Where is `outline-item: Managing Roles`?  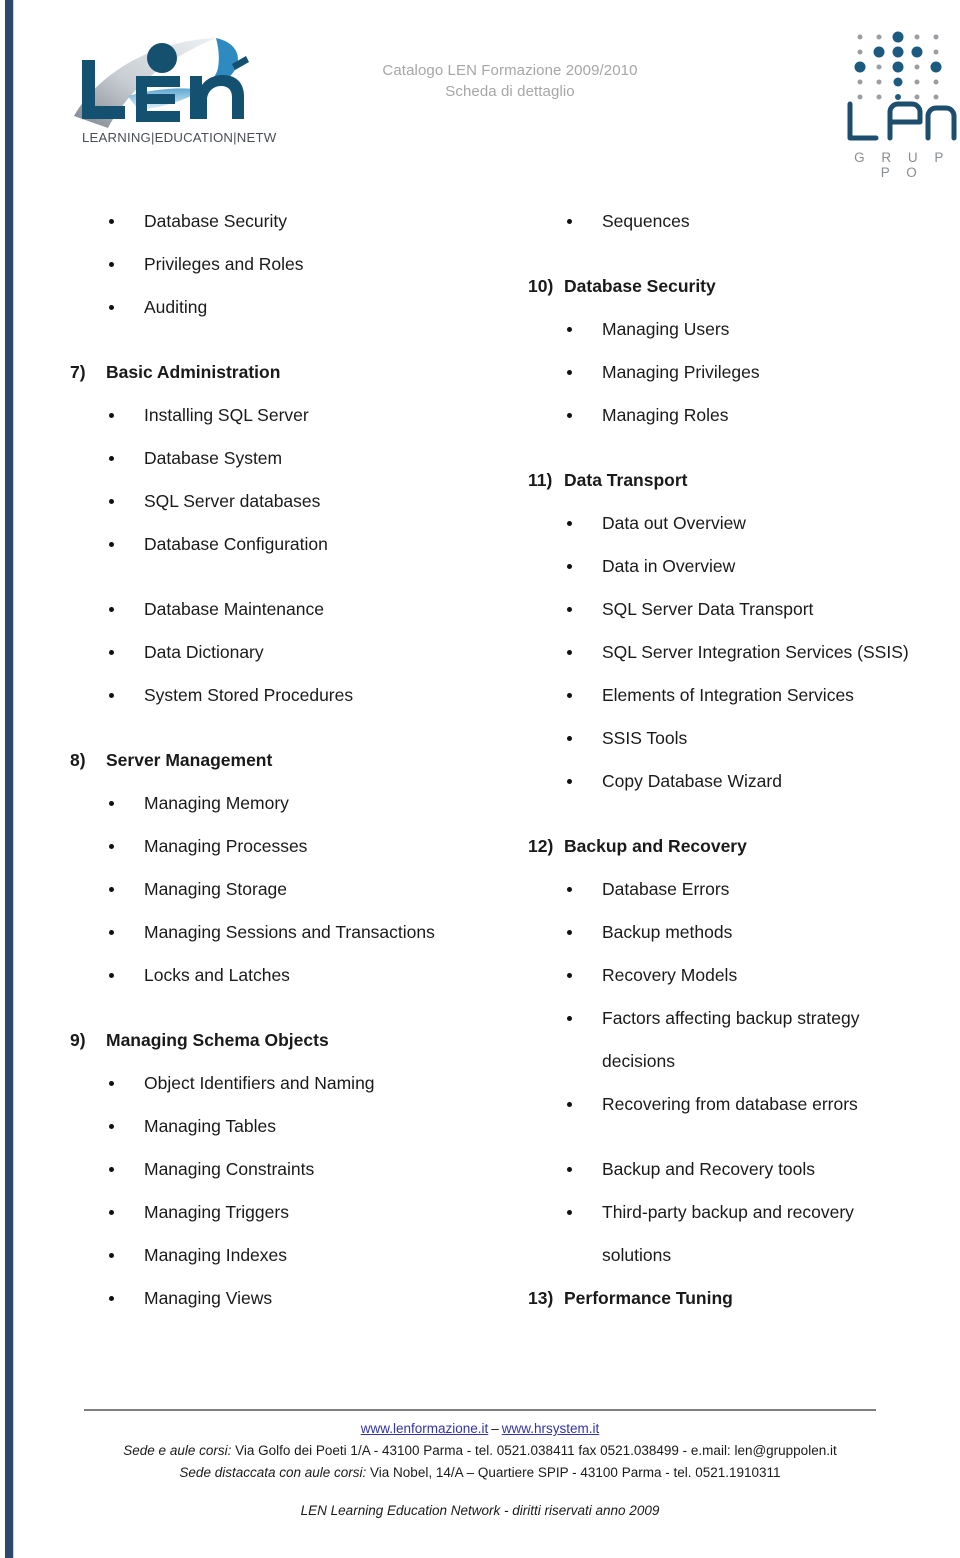 outline-item: Managing Roles is located at coordinates (740, 415).